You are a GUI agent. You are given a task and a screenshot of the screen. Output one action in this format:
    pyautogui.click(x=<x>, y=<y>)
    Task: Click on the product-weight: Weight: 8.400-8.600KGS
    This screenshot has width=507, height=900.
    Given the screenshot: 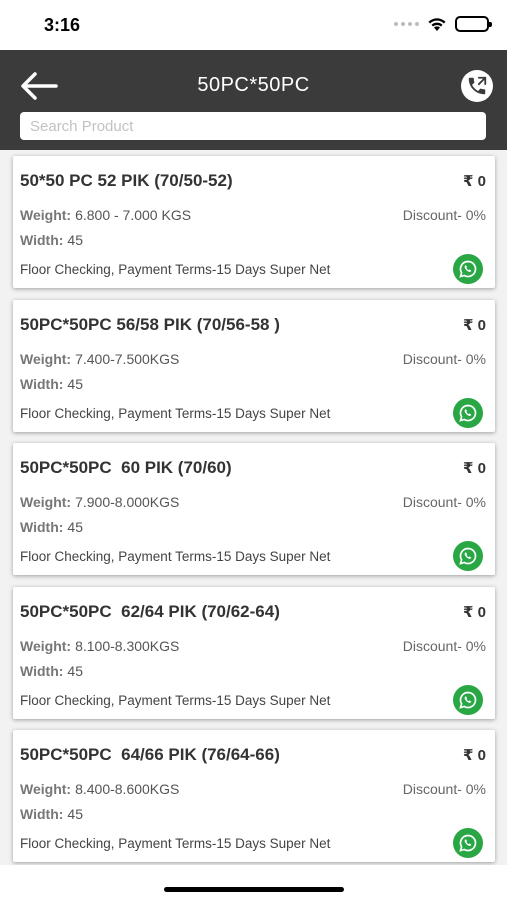 What is the action you would take?
    pyautogui.click(x=99, y=789)
    